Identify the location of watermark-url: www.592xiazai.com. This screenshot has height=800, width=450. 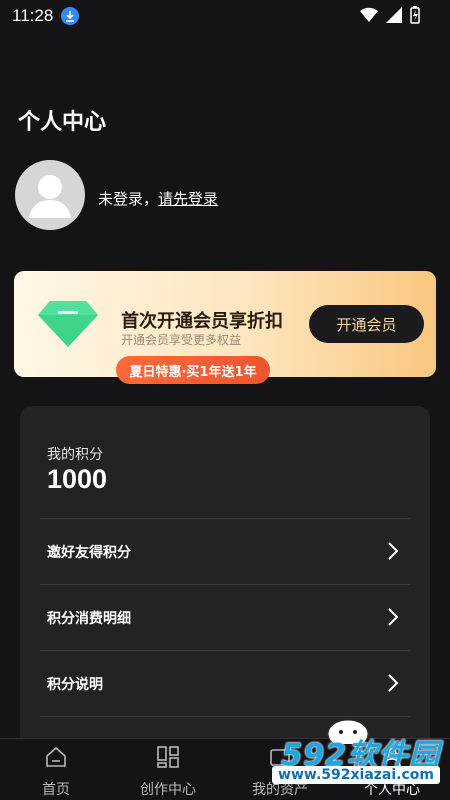
(356, 775).